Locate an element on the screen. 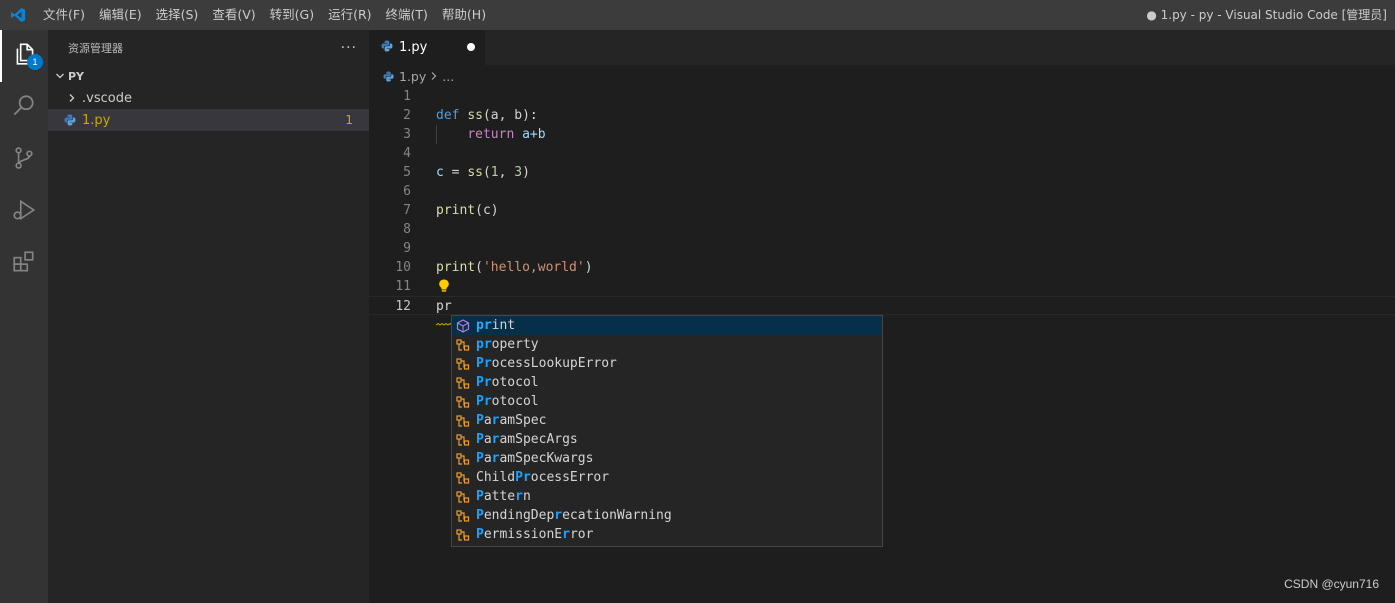 The width and height of the screenshot is (1395, 603). keyword: def is located at coordinates (448, 115).